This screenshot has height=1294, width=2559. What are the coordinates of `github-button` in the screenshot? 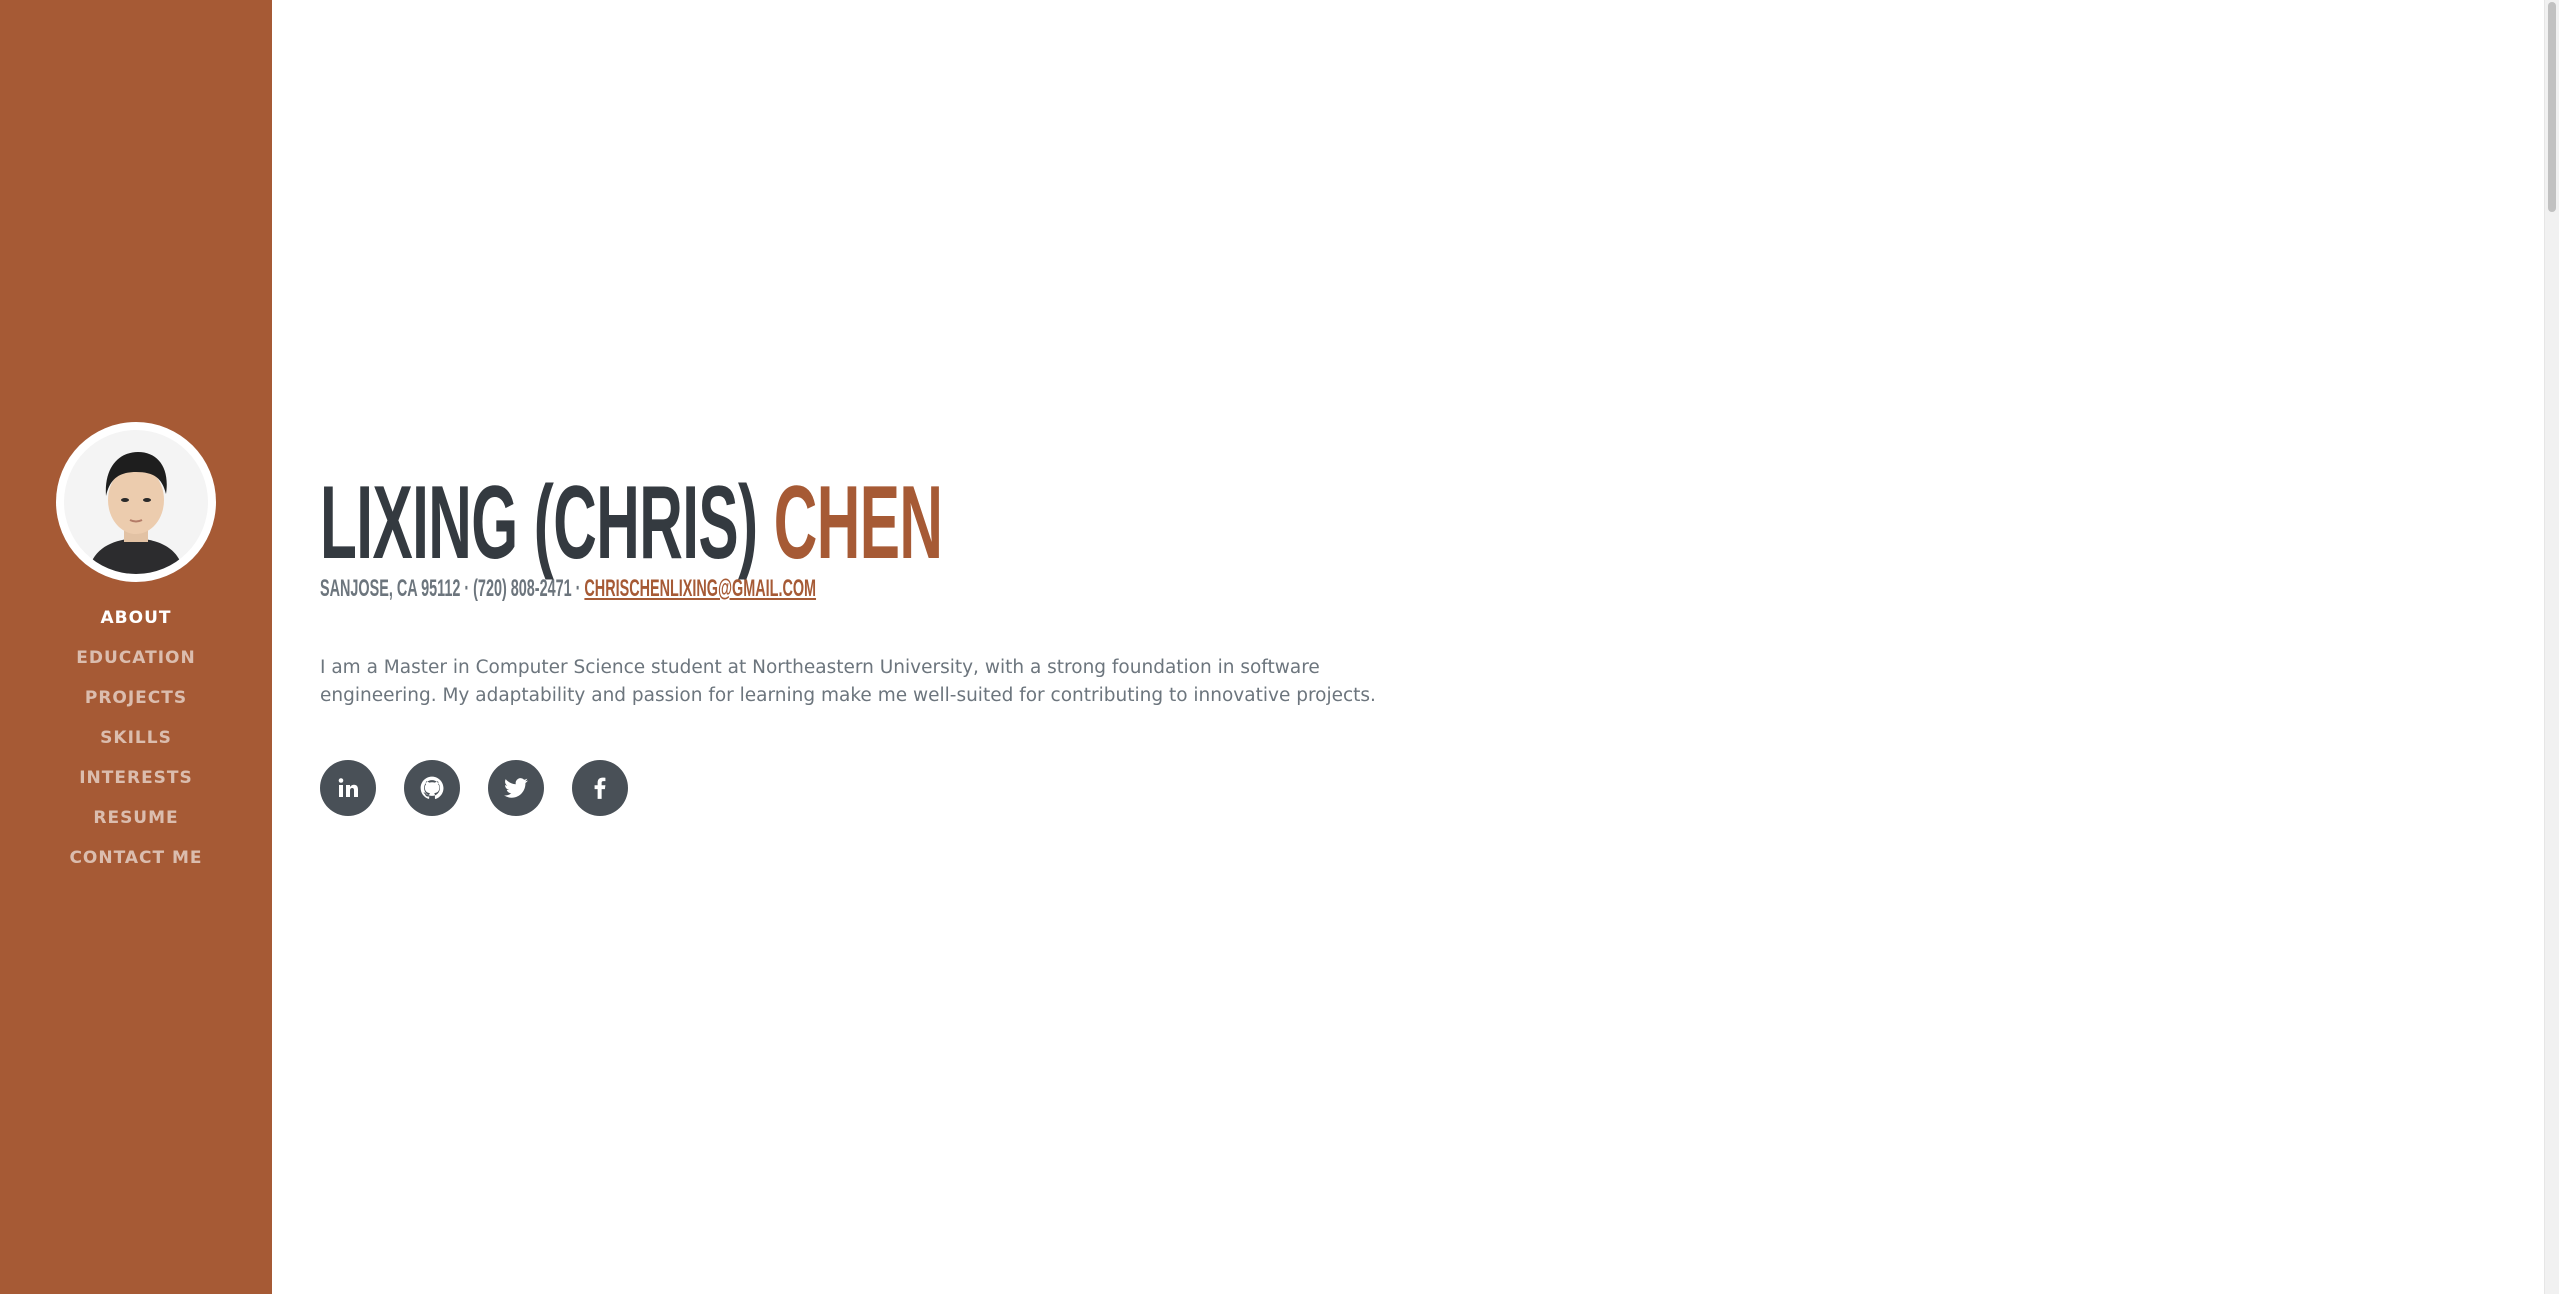 It's located at (432, 788).